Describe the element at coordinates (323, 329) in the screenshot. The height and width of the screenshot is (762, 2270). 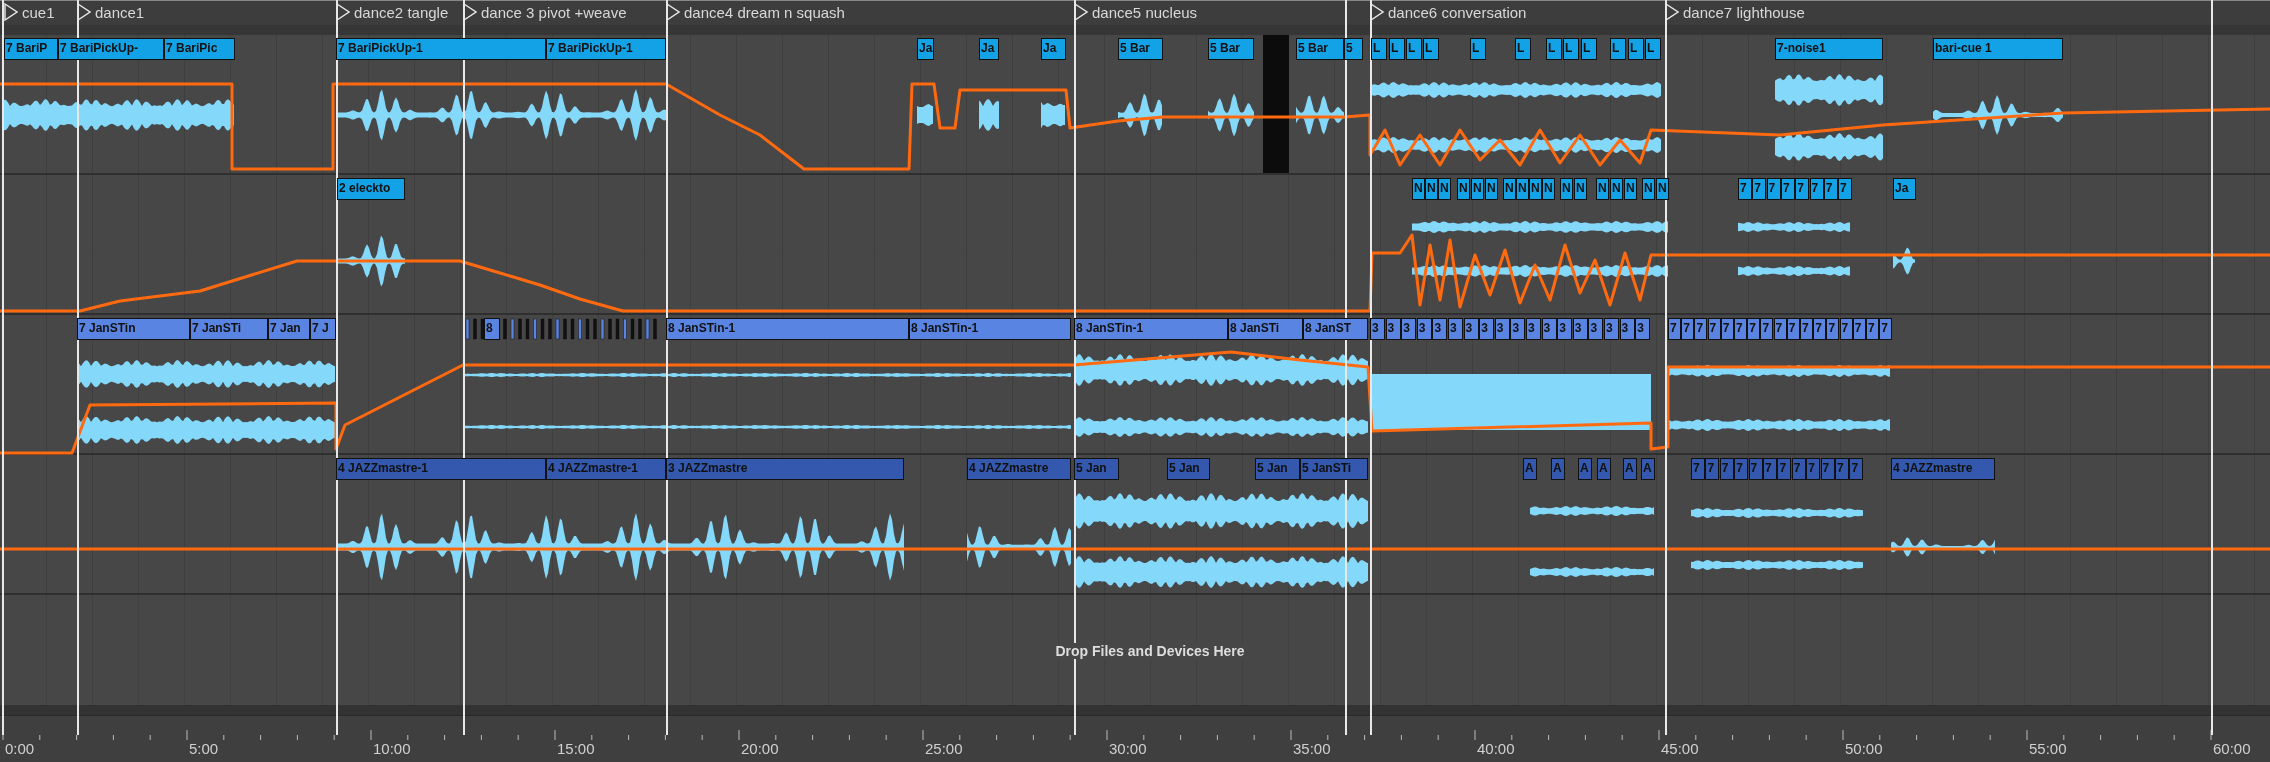
I see `audio-clip: 7 J` at that location.